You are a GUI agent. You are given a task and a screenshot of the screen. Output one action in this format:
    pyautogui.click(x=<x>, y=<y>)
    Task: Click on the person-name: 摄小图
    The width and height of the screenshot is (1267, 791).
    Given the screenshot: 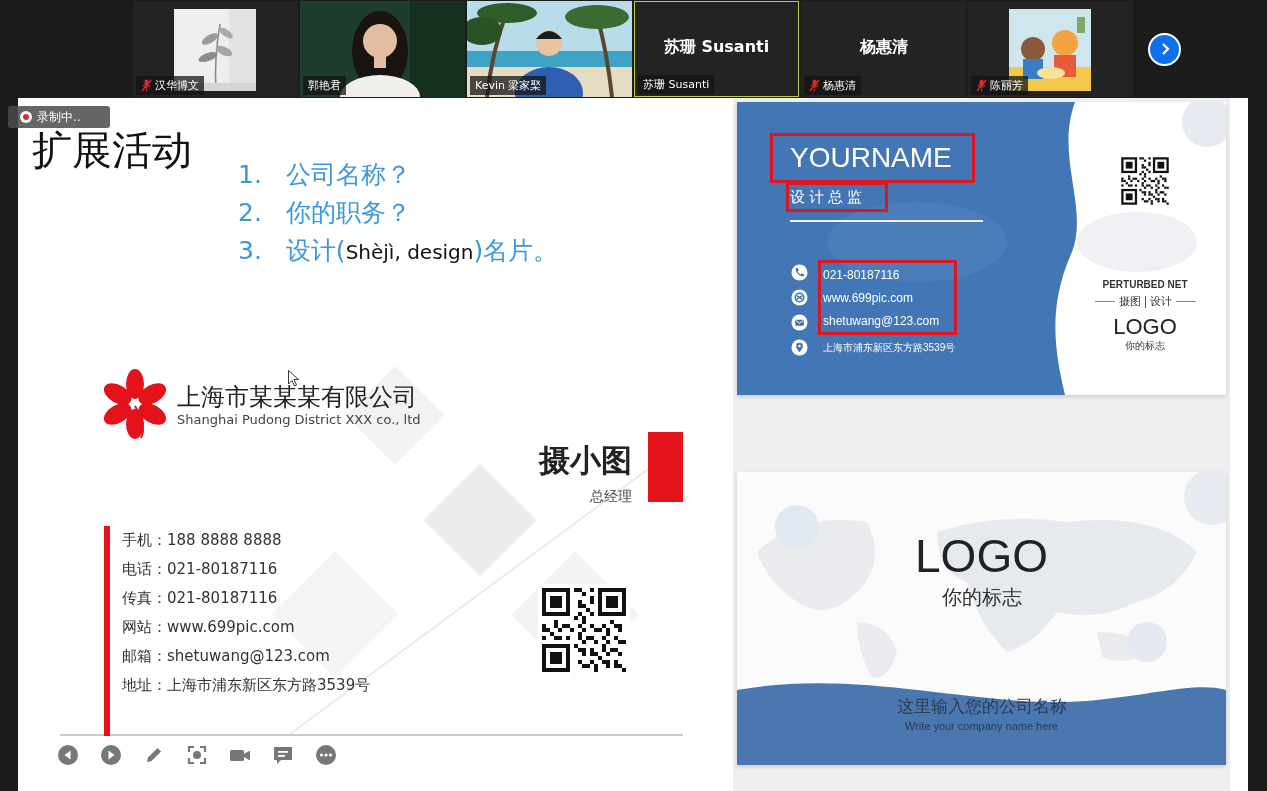 What is the action you would take?
    pyautogui.click(x=585, y=460)
    